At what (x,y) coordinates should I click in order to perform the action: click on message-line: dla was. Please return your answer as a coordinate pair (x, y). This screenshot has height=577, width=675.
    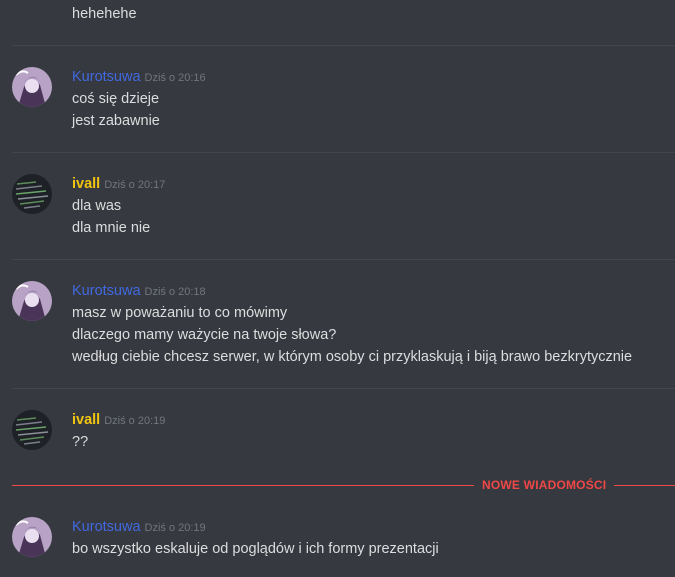
    Looking at the image, I should click on (97, 206).